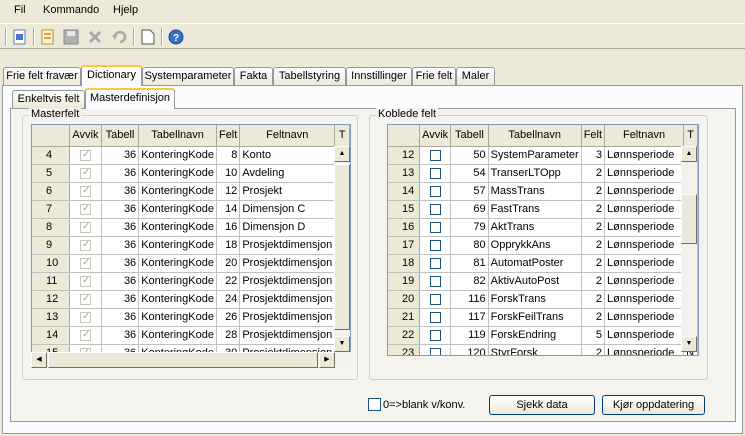 This screenshot has height=436, width=745. What do you see at coordinates (535, 136) in the screenshot?
I see `column-header-tabellnavn: Tabellnavn` at bounding box center [535, 136].